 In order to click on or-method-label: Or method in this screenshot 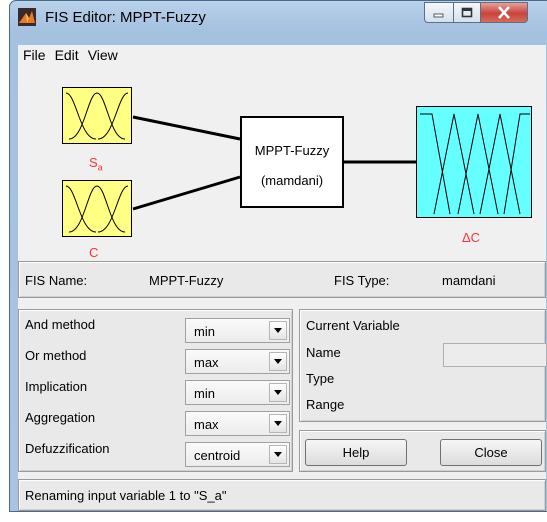, I will do `click(56, 355)`.